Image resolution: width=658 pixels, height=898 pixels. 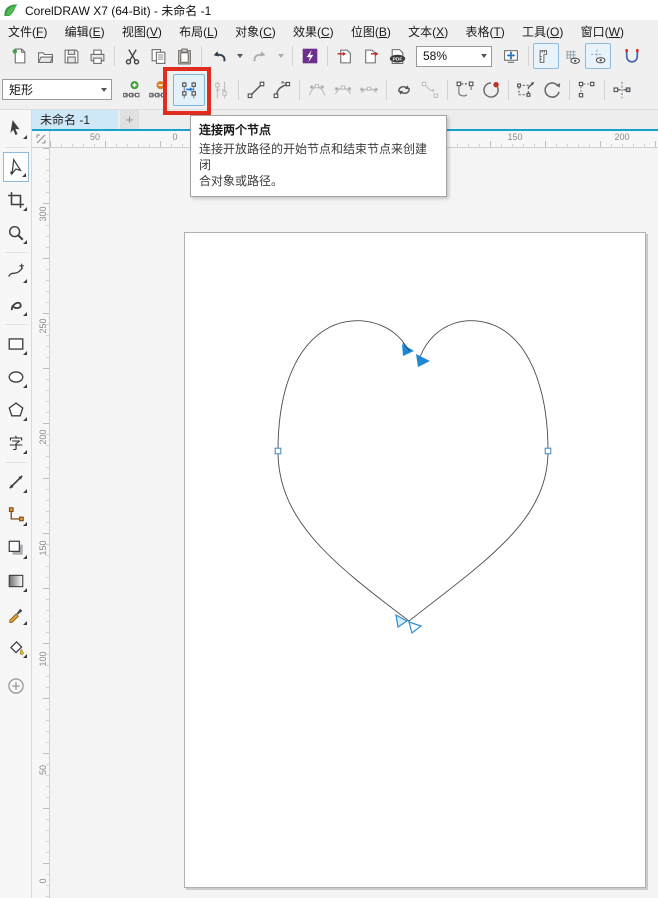 I want to click on paste-button, so click(x=184, y=56).